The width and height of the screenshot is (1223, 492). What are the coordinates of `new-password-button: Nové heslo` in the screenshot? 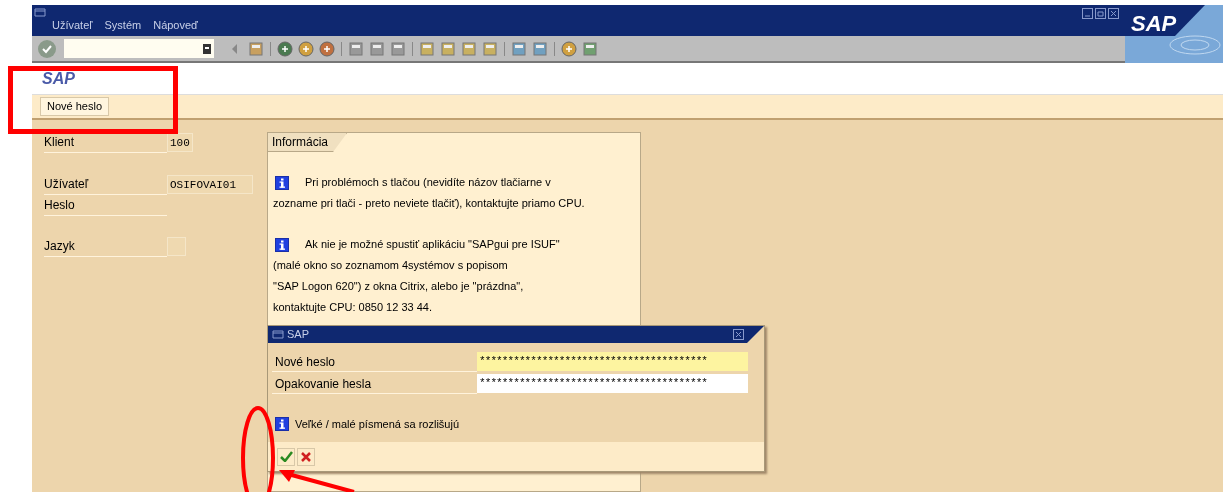 It's located at (75, 106).